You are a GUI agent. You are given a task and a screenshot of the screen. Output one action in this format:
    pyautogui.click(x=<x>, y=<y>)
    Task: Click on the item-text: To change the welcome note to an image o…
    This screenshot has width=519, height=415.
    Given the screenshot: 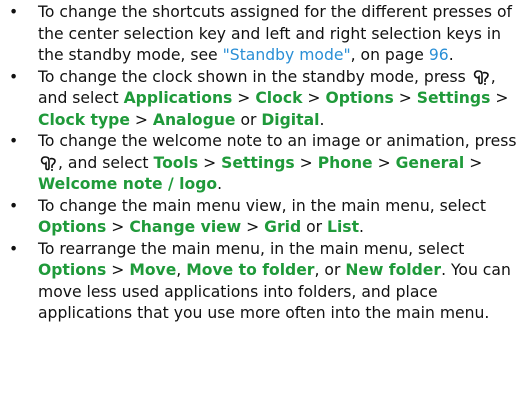 What is the action you would take?
    pyautogui.click(x=277, y=141)
    